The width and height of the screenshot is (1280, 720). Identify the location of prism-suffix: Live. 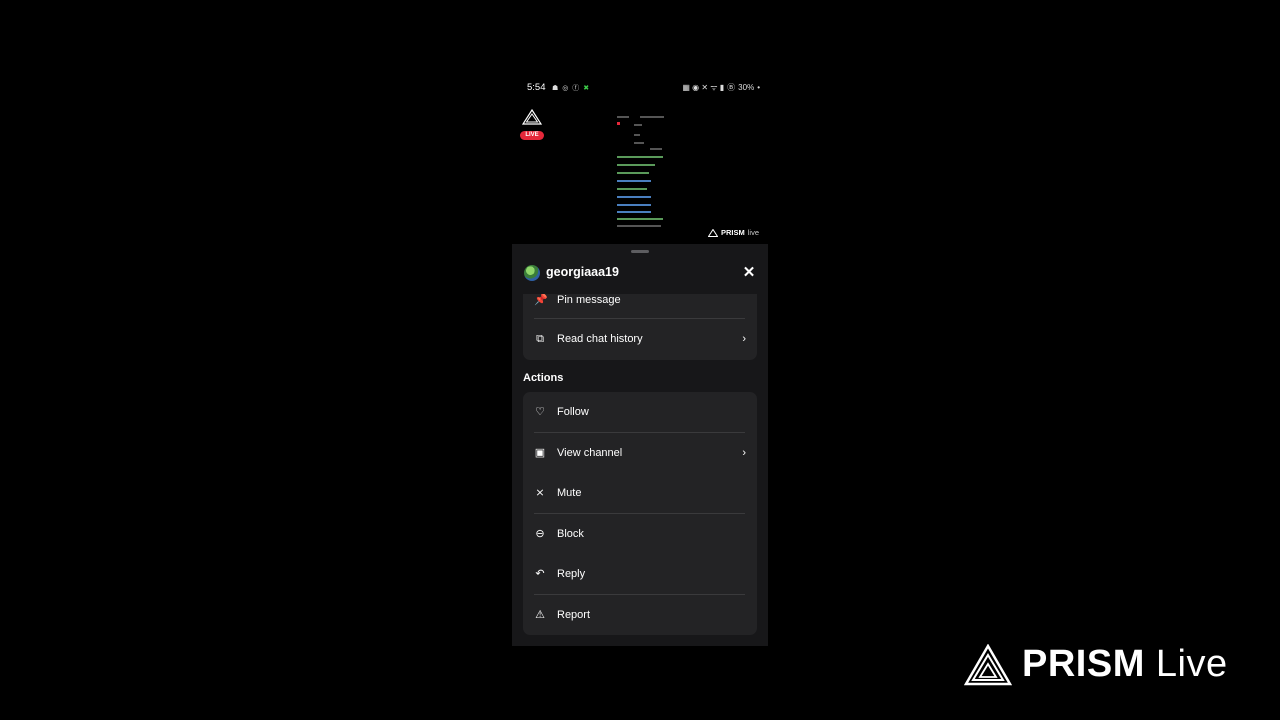
(1191, 664).